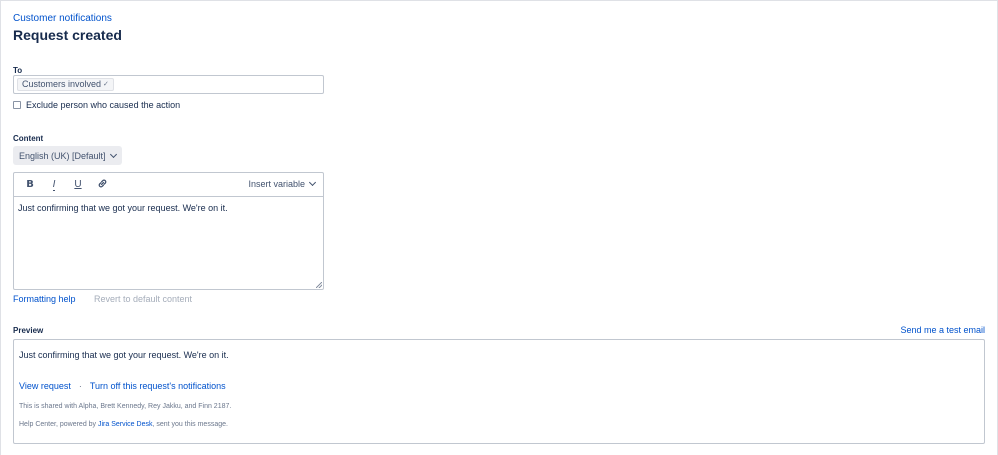 The height and width of the screenshot is (455, 998). I want to click on recipient-tag: Customers involved ✓, so click(65, 84).